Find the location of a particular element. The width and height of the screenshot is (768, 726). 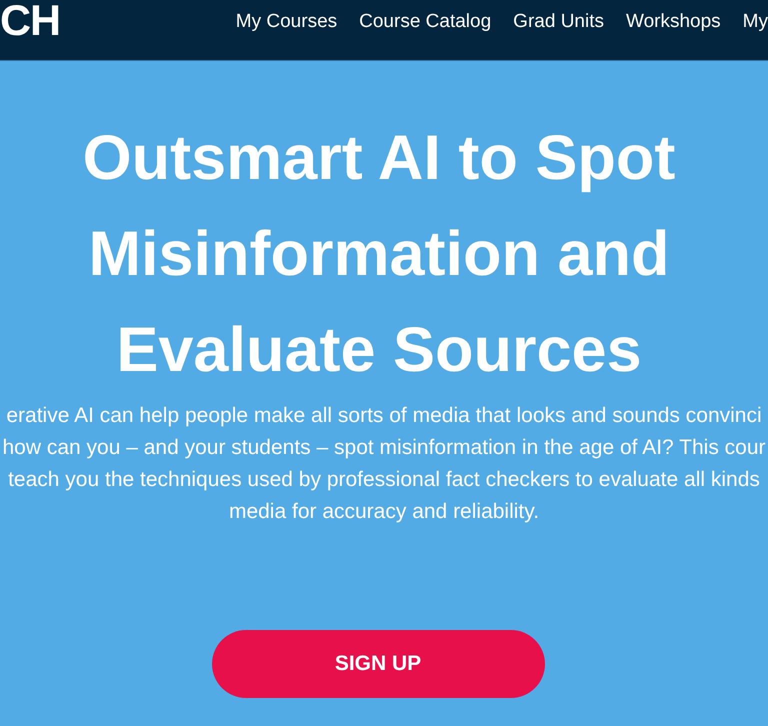

nav-link: My is located at coordinates (755, 22).